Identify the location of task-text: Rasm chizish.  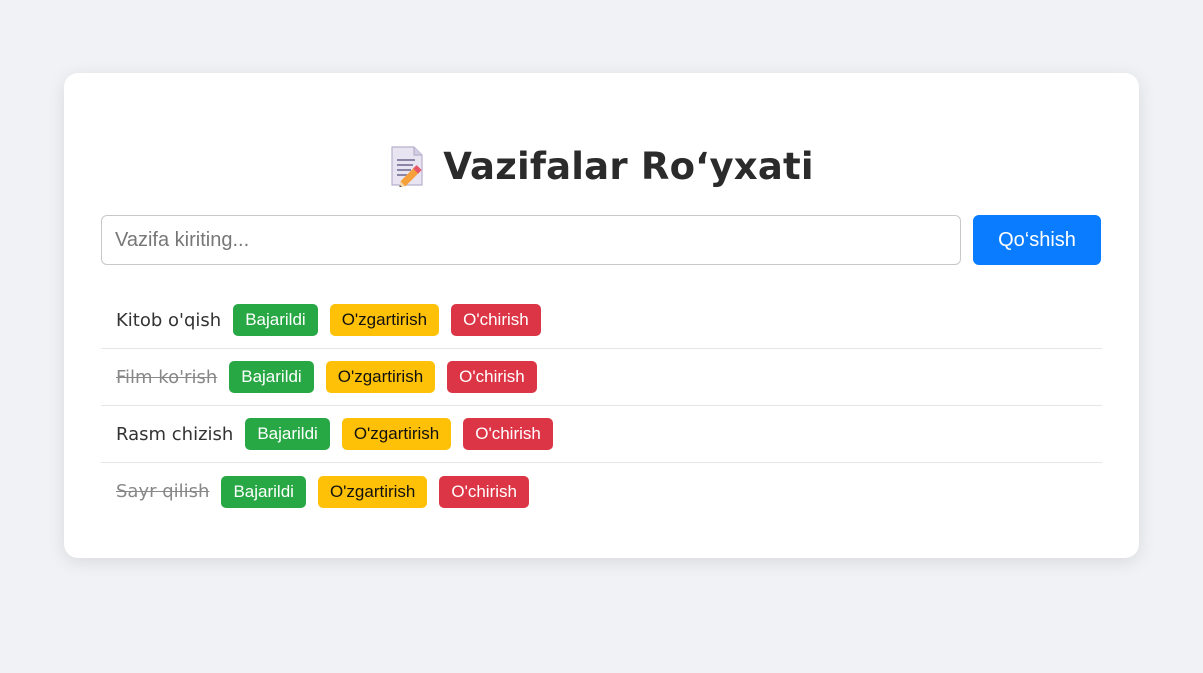
(175, 434).